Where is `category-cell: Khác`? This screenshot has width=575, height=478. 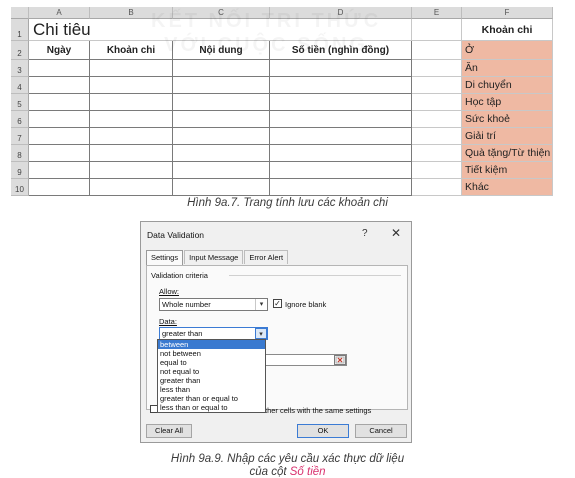
category-cell: Khác is located at coordinates (507, 187).